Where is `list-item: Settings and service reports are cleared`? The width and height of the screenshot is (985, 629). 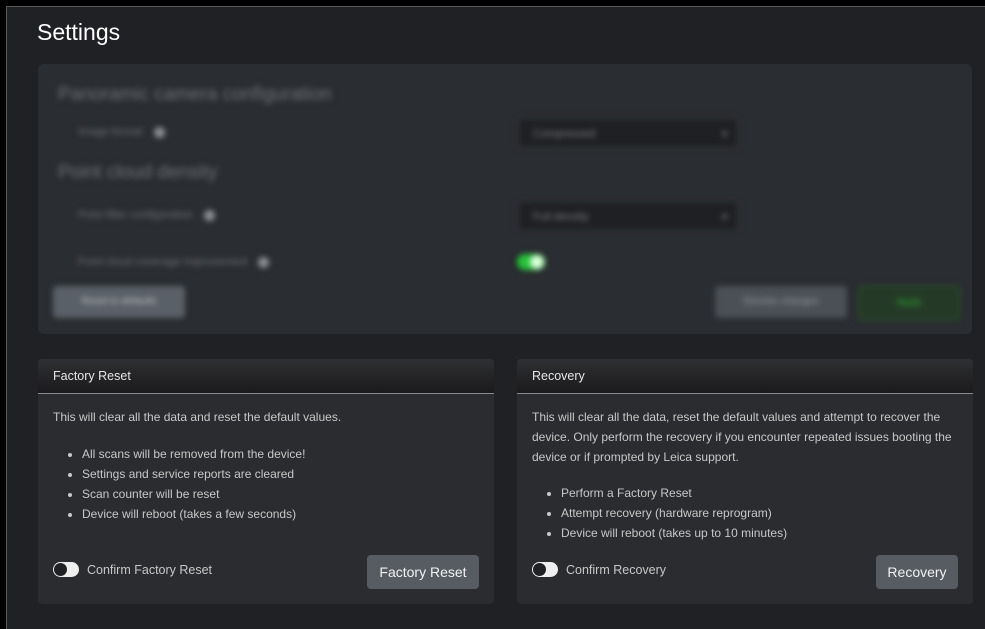 list-item: Settings and service reports are cleared is located at coordinates (193, 474).